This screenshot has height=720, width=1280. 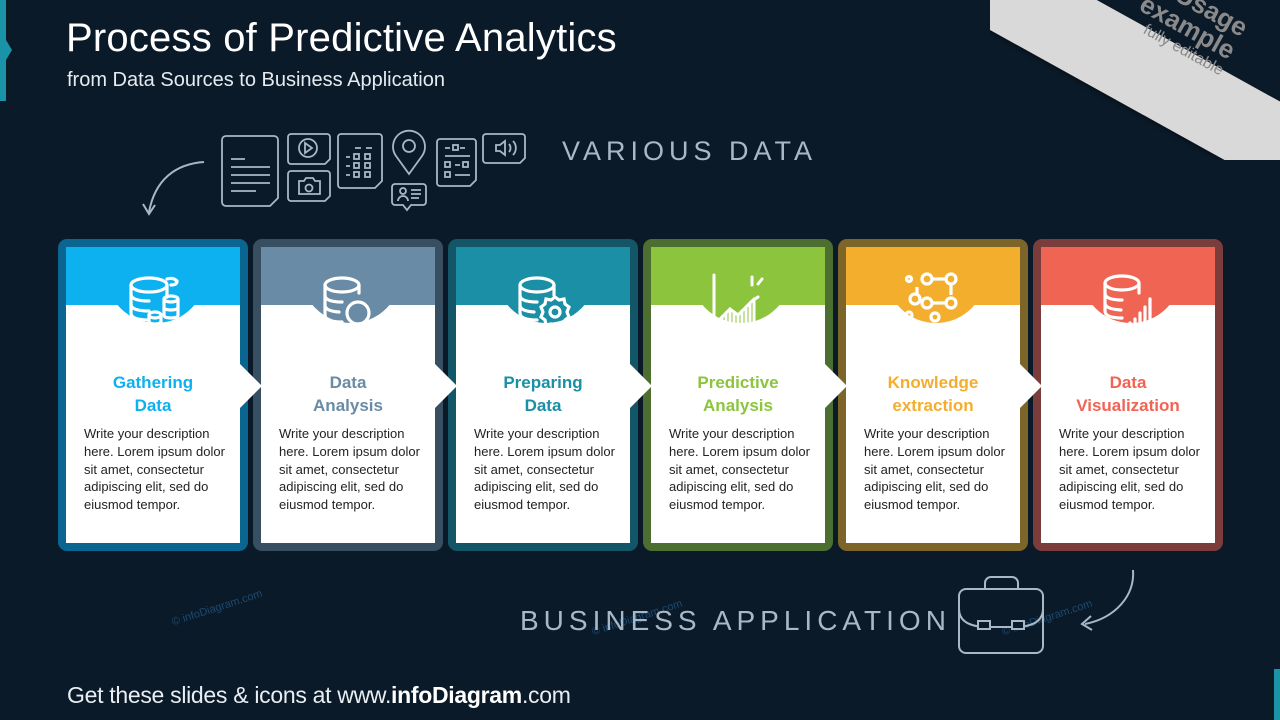 What do you see at coordinates (250, 171) in the screenshot?
I see `document-icon` at bounding box center [250, 171].